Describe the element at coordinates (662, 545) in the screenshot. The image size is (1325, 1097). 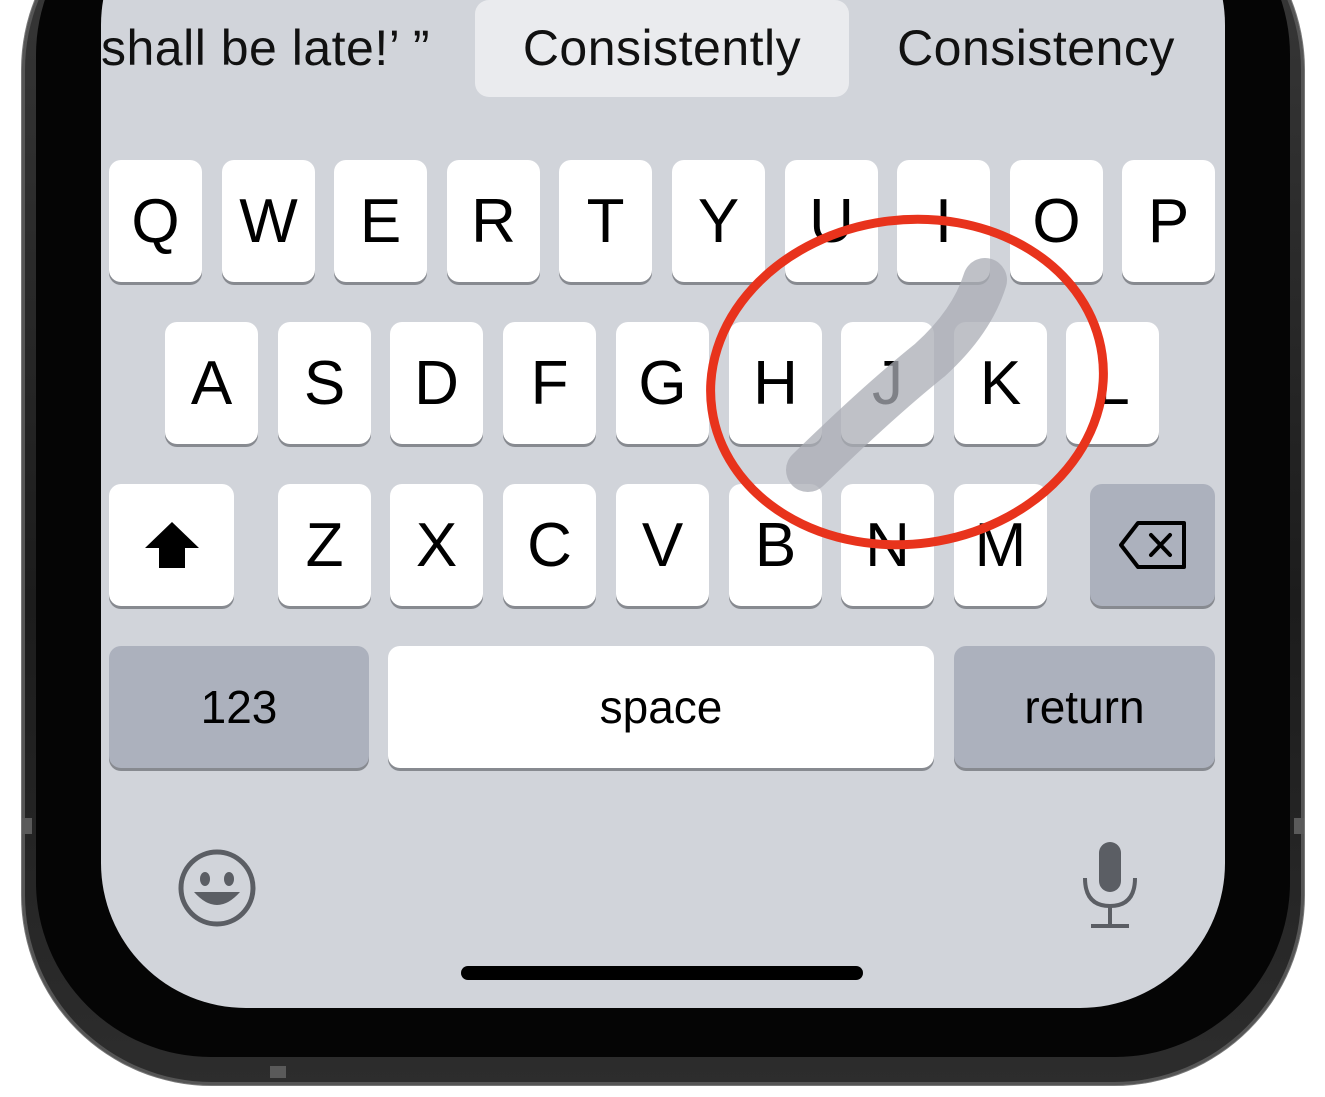
I see `key-v: V` at that location.